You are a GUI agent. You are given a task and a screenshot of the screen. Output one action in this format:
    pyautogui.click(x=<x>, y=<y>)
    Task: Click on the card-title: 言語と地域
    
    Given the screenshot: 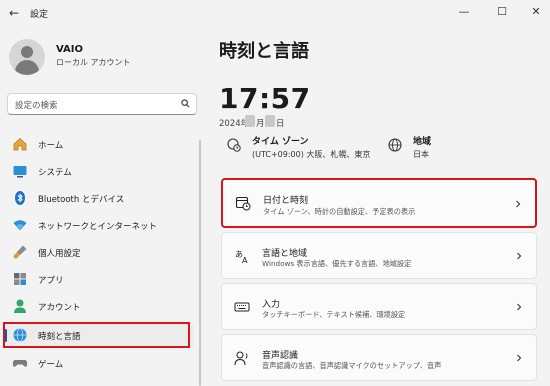 What is the action you would take?
    pyautogui.click(x=285, y=254)
    